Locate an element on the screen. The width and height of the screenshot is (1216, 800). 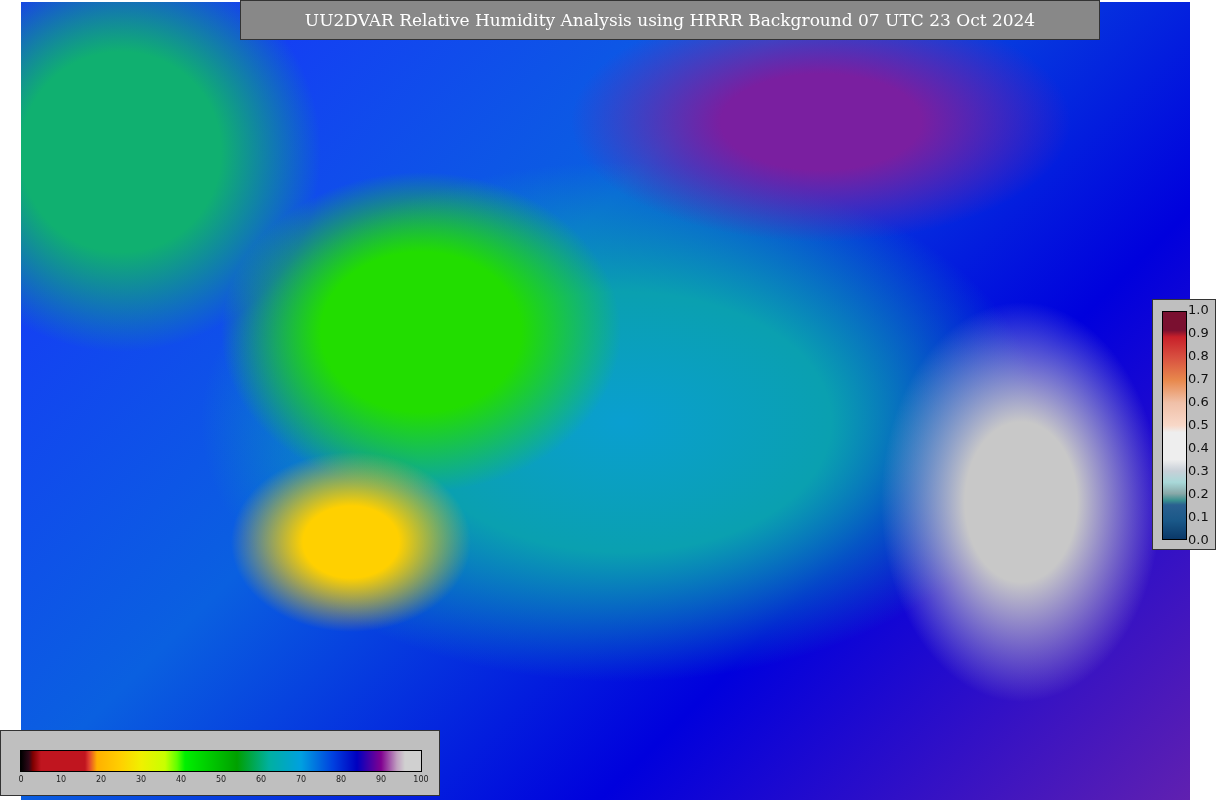
colorbar-tick-label: 80 is located at coordinates (341, 779).